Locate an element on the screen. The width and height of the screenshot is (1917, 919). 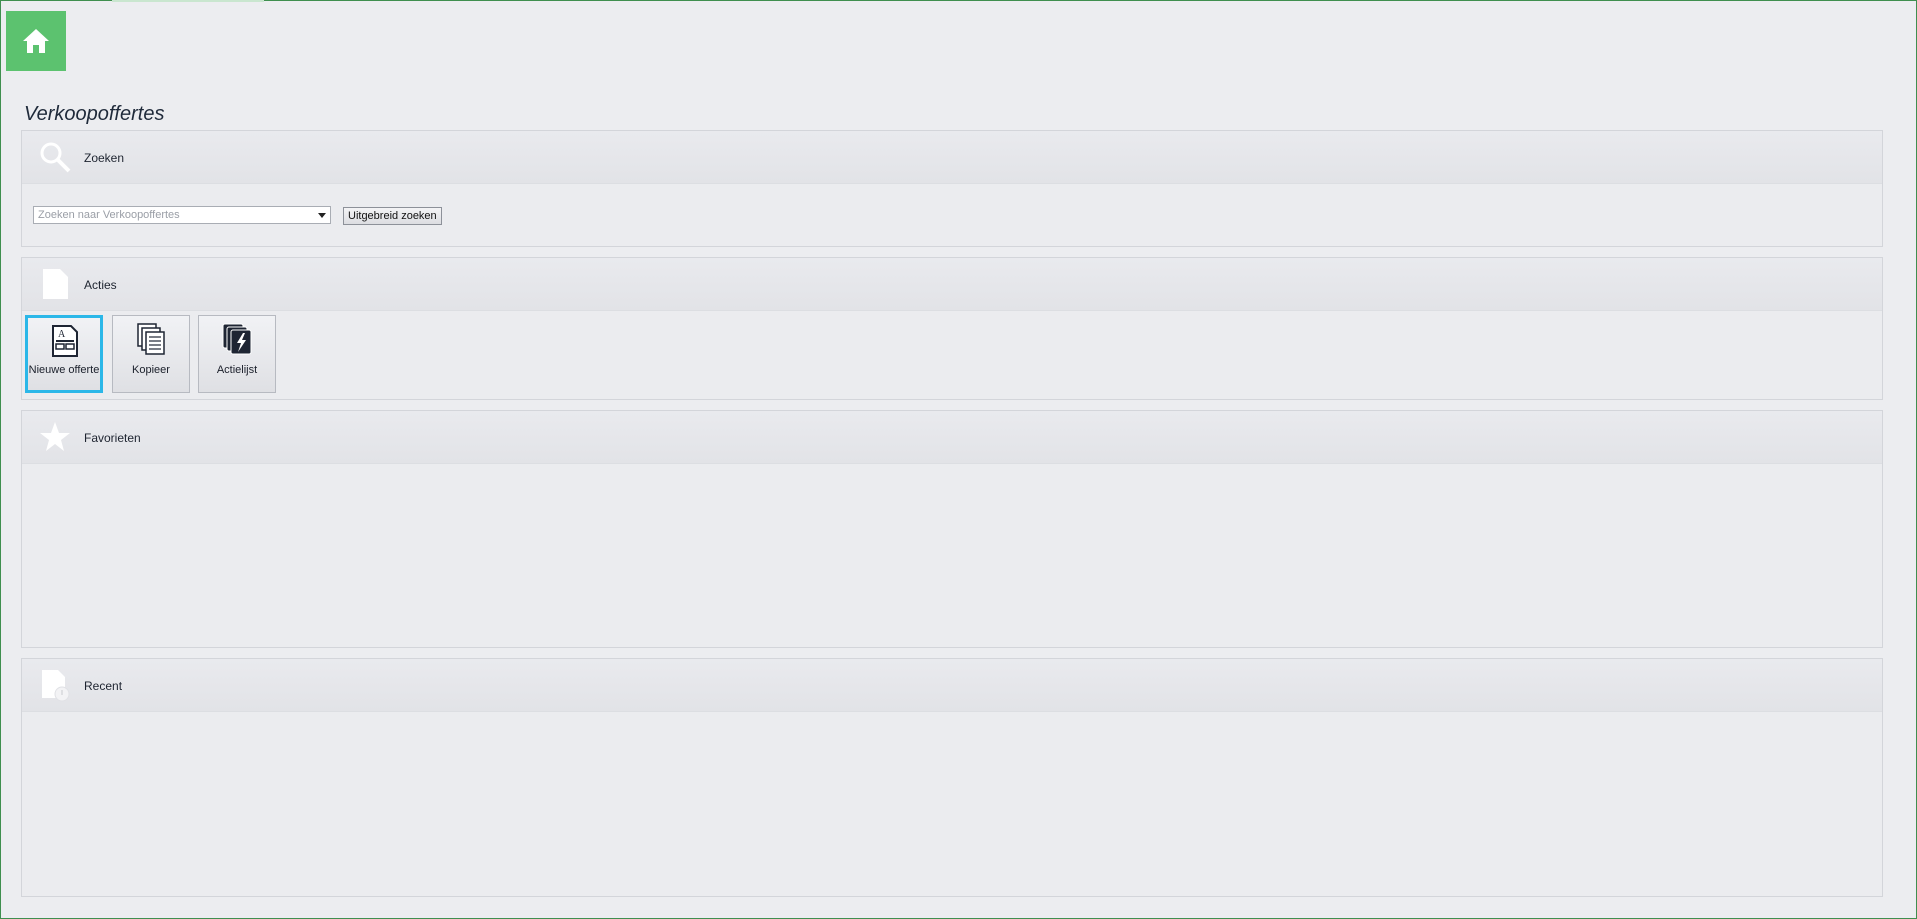
search-placeholder: Zoeken naar Verkoopoffertes is located at coordinates (109, 215).